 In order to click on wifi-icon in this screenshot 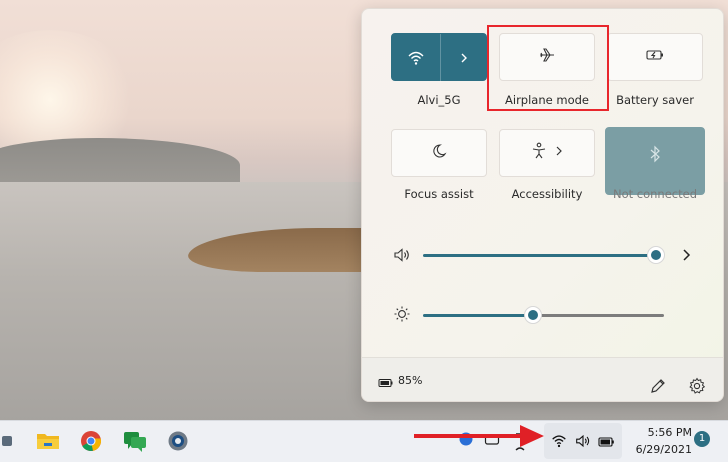, I will do `click(416, 60)`.